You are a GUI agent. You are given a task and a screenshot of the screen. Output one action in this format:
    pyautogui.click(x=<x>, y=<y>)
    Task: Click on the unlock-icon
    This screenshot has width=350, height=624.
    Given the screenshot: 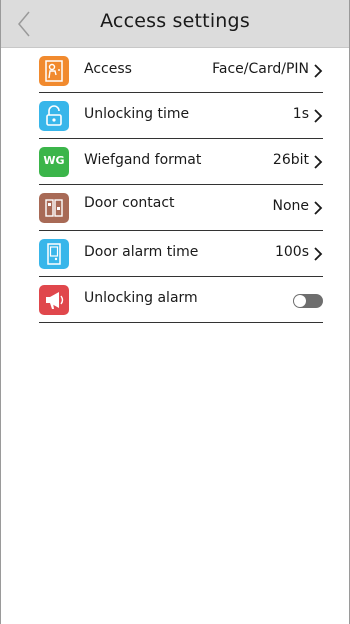 What is the action you would take?
    pyautogui.click(x=54, y=116)
    